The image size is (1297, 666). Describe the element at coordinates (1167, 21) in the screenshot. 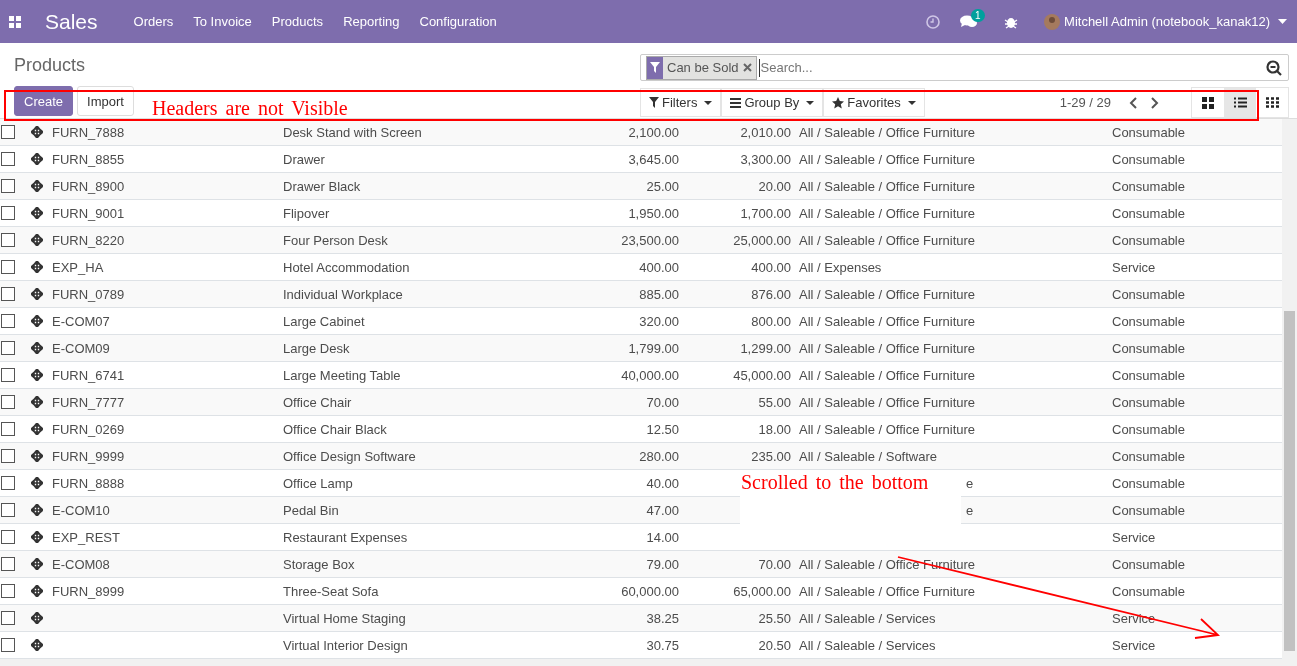

I see `user-menu: Mitchell Admin (notebook_kanak12)` at that location.